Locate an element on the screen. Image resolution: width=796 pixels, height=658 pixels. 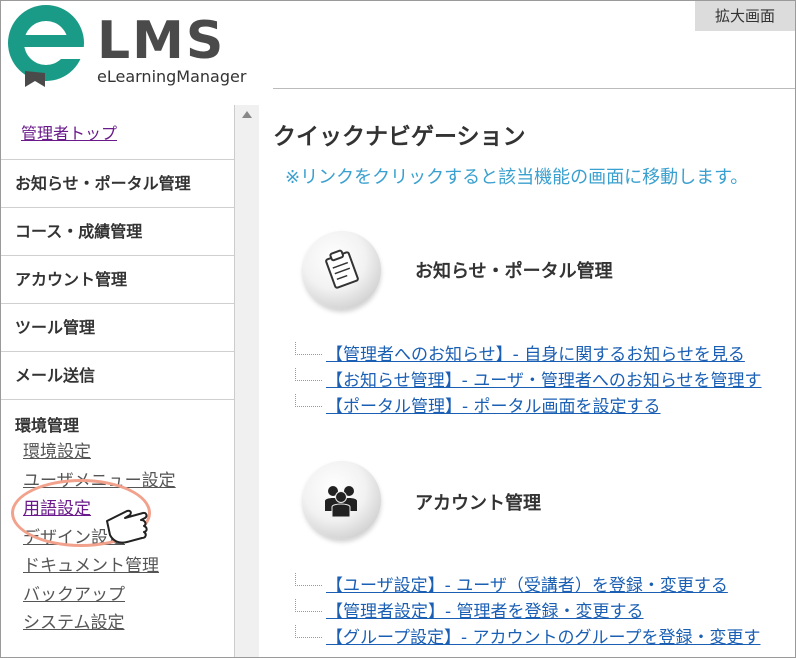
admin-top-link: 管理者トップ is located at coordinates (69, 133).